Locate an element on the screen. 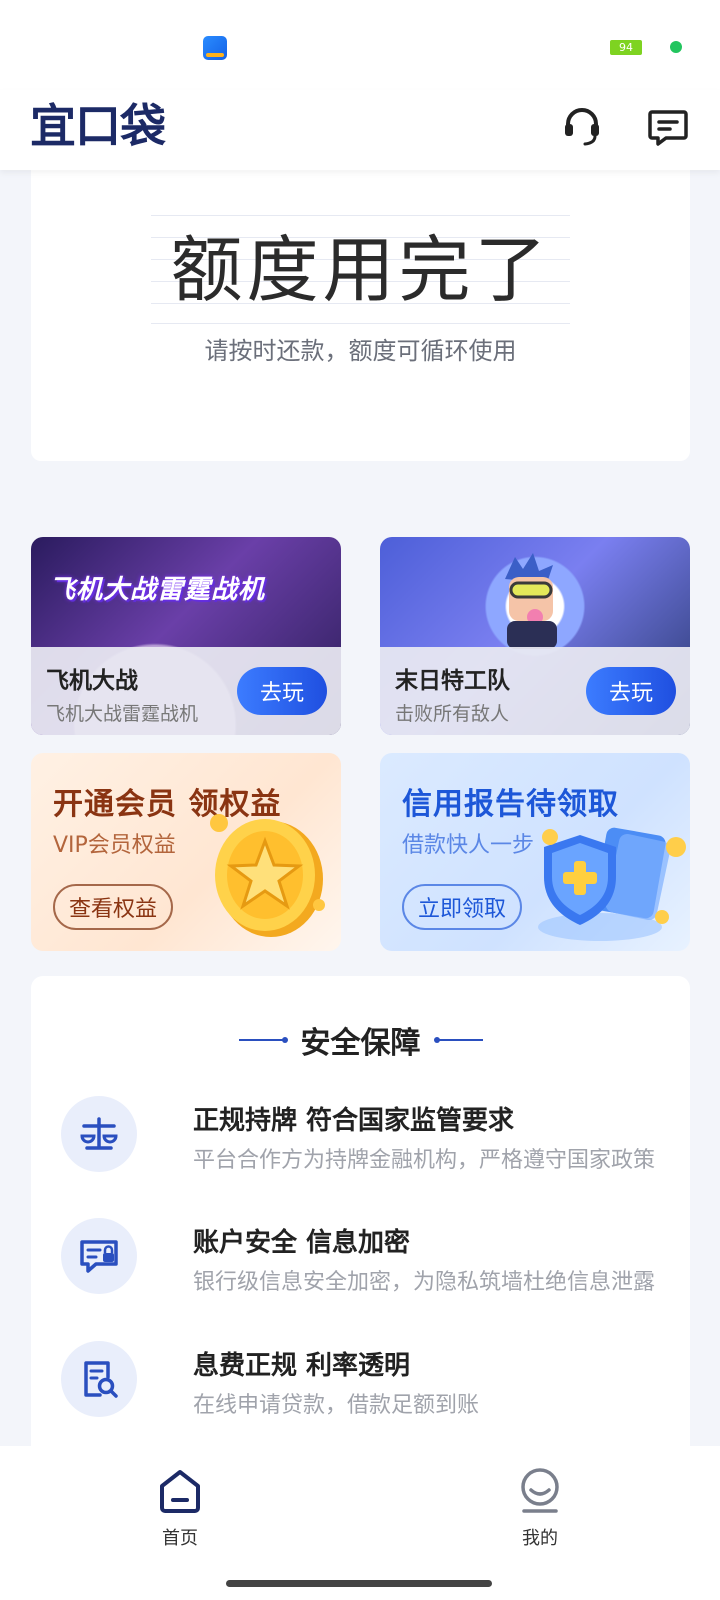  home-icon is located at coordinates (180, 1491).